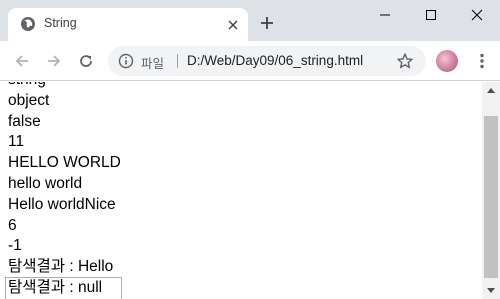 The height and width of the screenshot is (299, 500). Describe the element at coordinates (153, 63) in the screenshot. I see `scheme-label: 파일` at that location.